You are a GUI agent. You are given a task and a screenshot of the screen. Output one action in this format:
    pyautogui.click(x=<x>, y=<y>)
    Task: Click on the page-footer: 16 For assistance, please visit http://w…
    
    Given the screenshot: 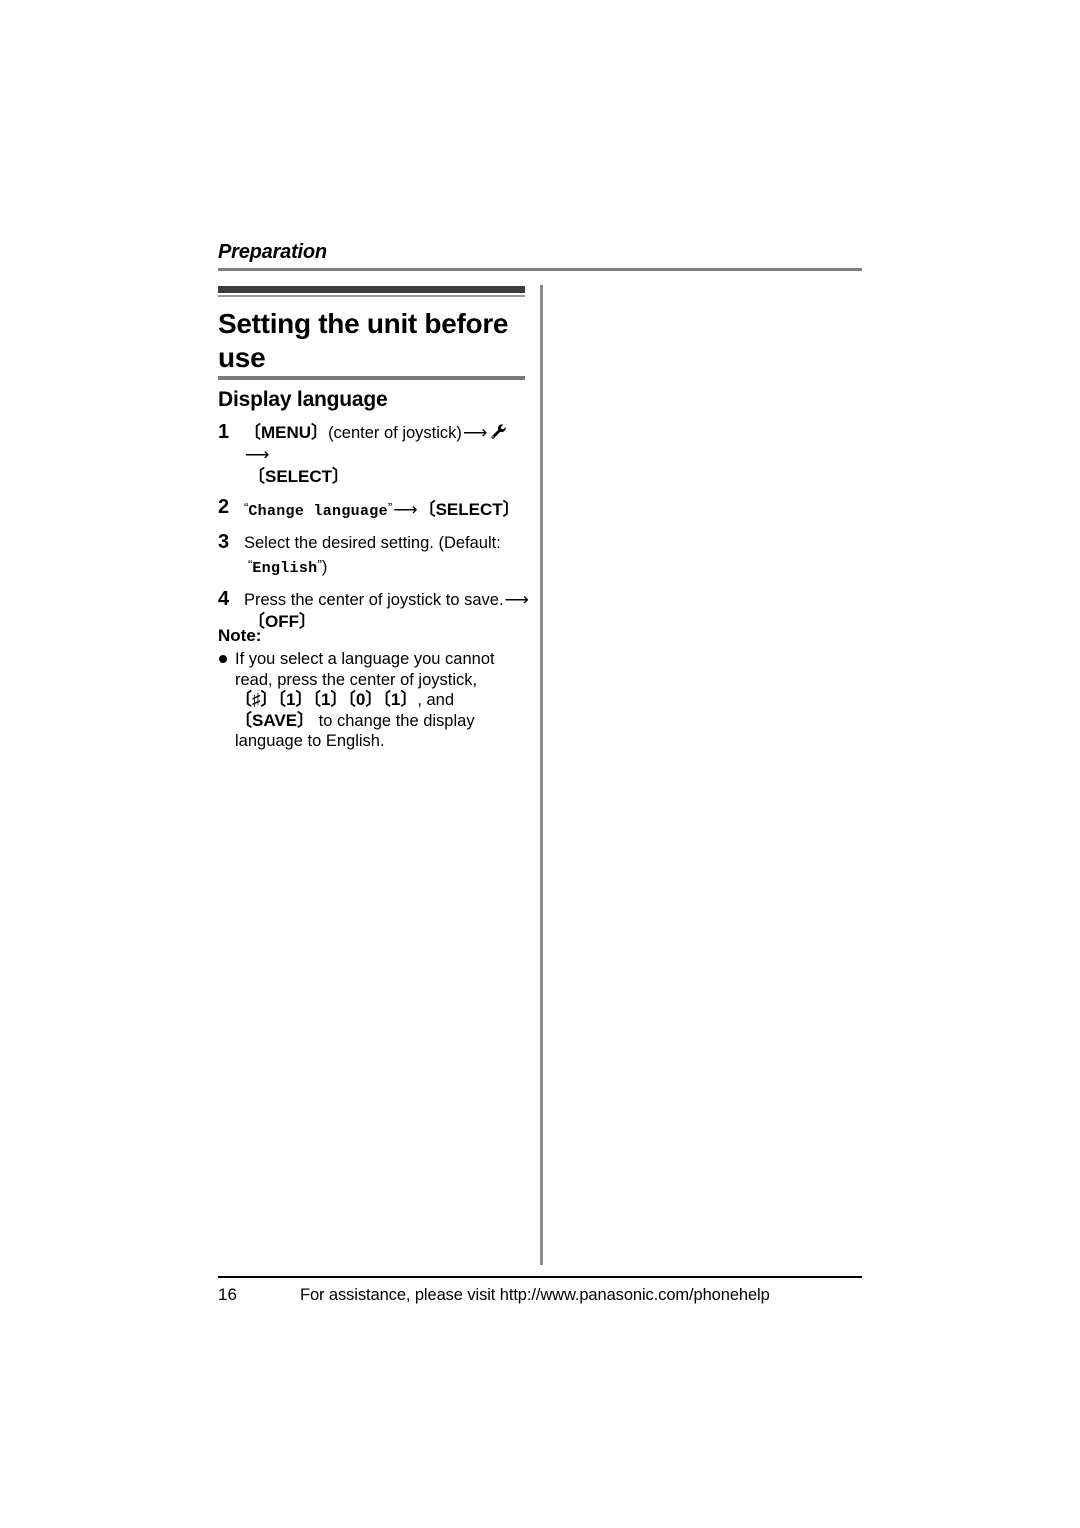 What is the action you would take?
    pyautogui.click(x=540, y=1291)
    